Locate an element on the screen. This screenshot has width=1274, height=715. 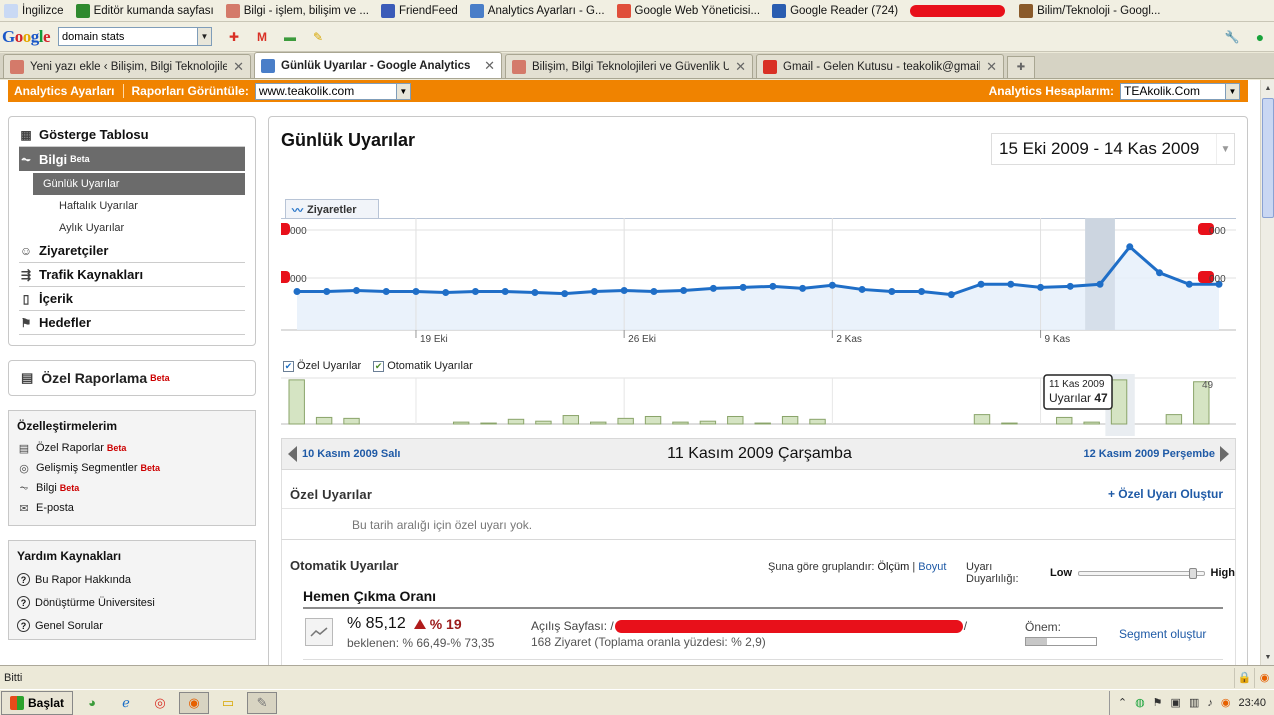
account-select-arrow-icon: ▼ is located at coordinates (1232, 91).